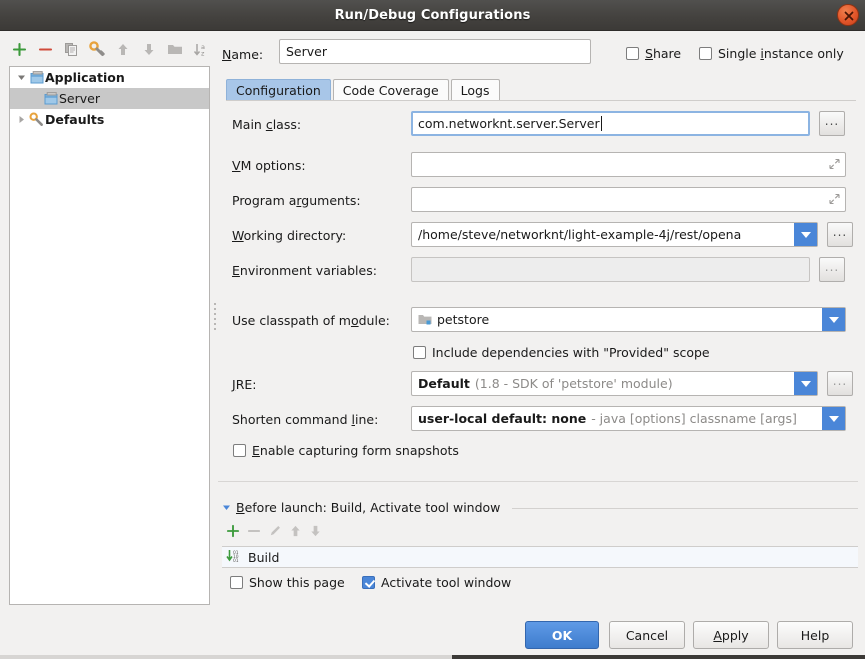 This screenshot has height=659, width=865. Describe the element at coordinates (203, 53) in the screenshot. I see `svg-text: z` at that location.